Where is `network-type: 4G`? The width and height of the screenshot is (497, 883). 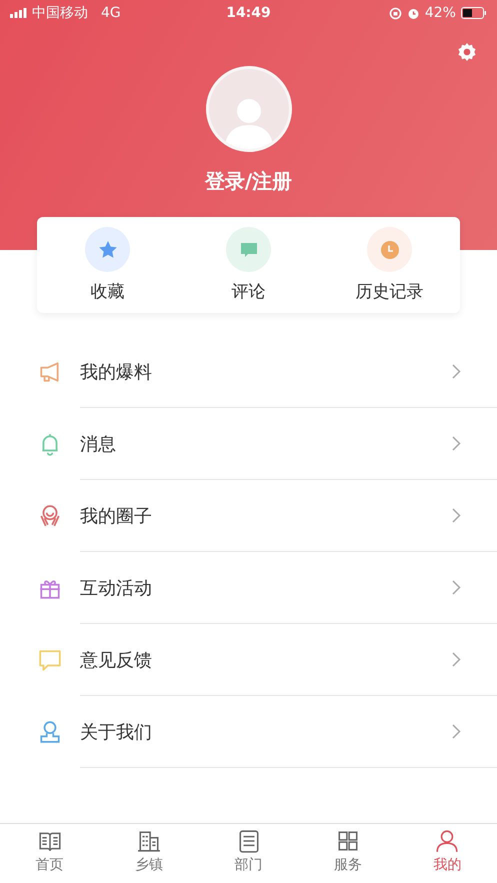 network-type: 4G is located at coordinates (111, 13).